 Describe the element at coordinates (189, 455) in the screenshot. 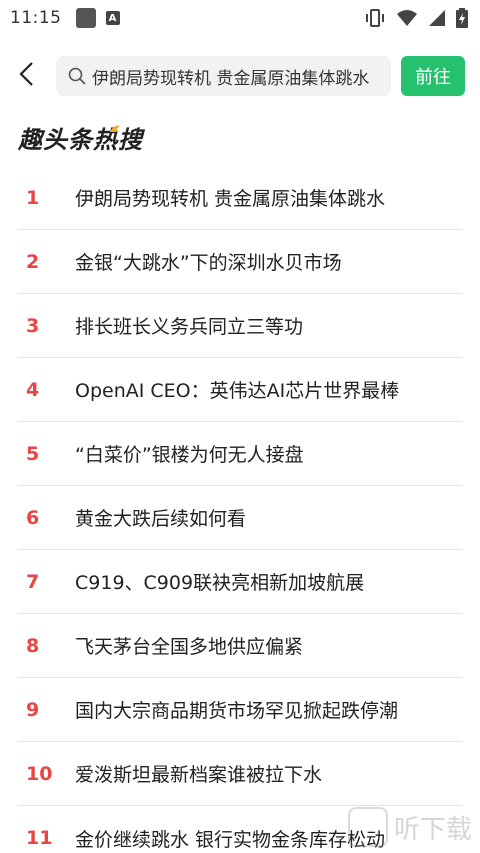

I see `list-item-text: “白菜价”银楼为何无人接盘` at that location.